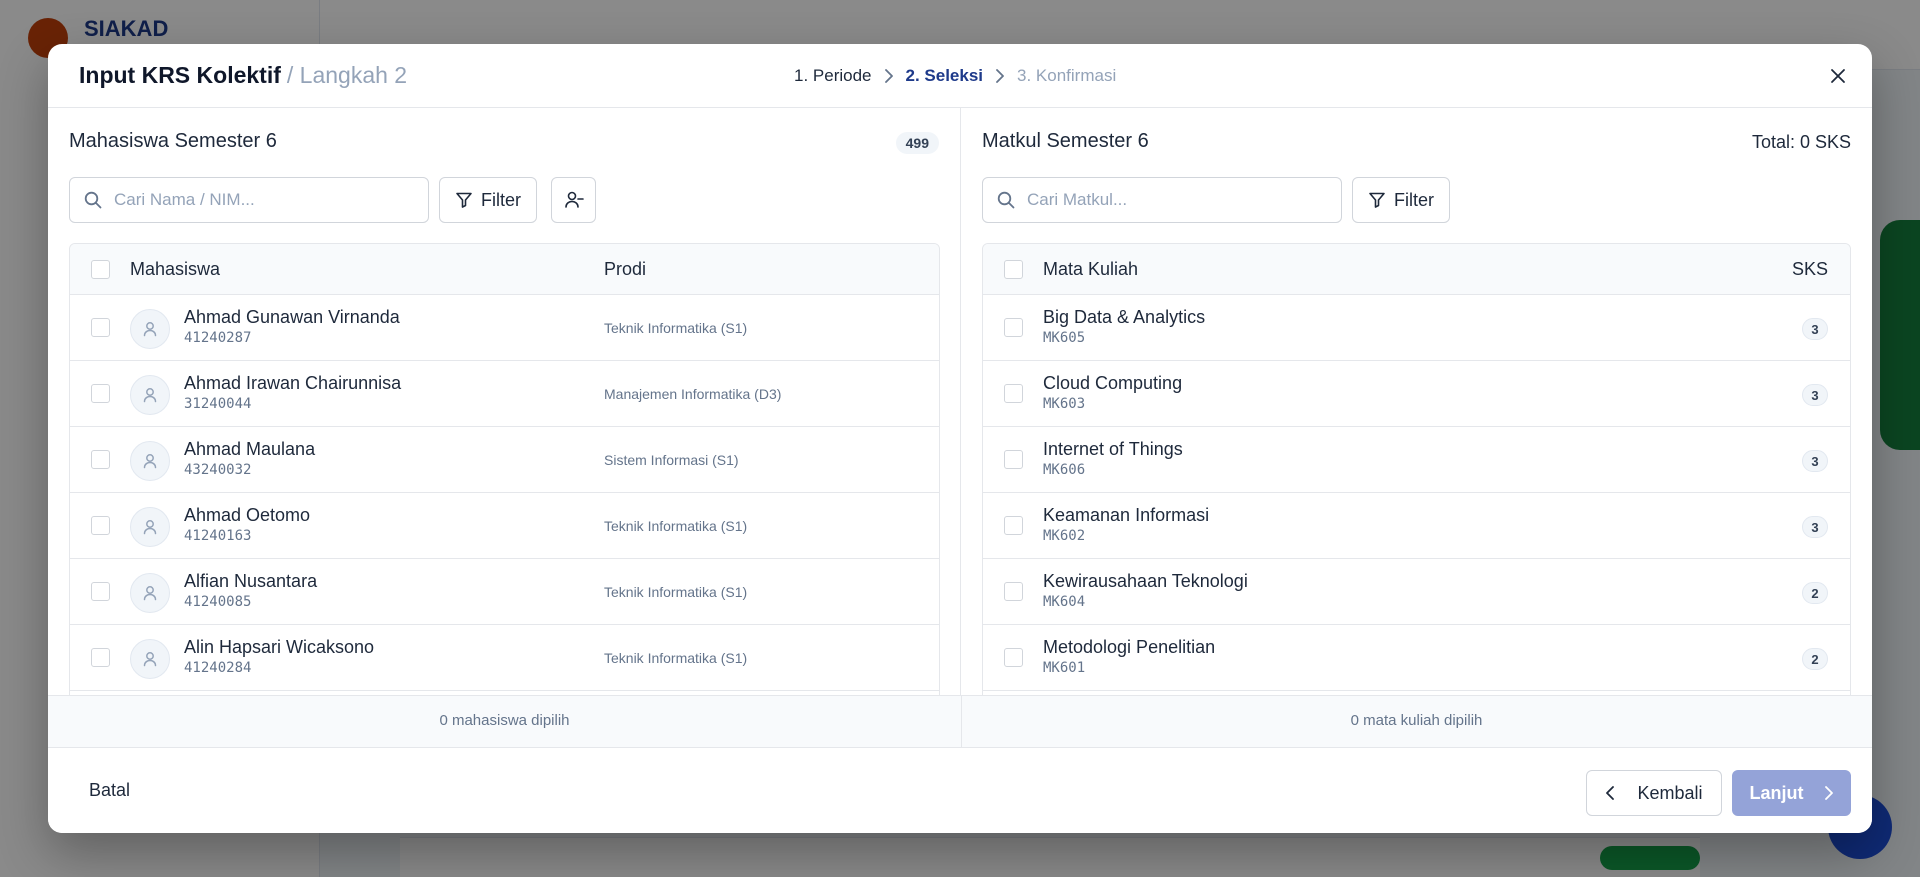 This screenshot has height=877, width=1920. I want to click on student-search, so click(249, 200).